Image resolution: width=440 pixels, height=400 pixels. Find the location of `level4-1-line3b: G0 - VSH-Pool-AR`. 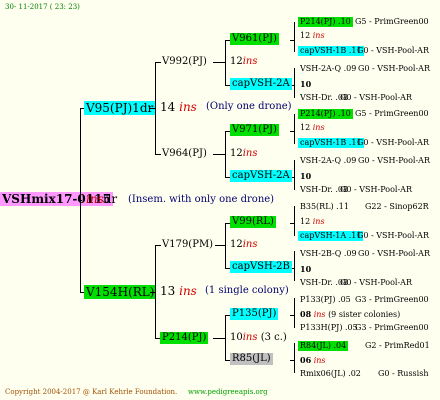

level4-1-line3b: G0 - VSH-Pool-AR is located at coordinates (393, 50).